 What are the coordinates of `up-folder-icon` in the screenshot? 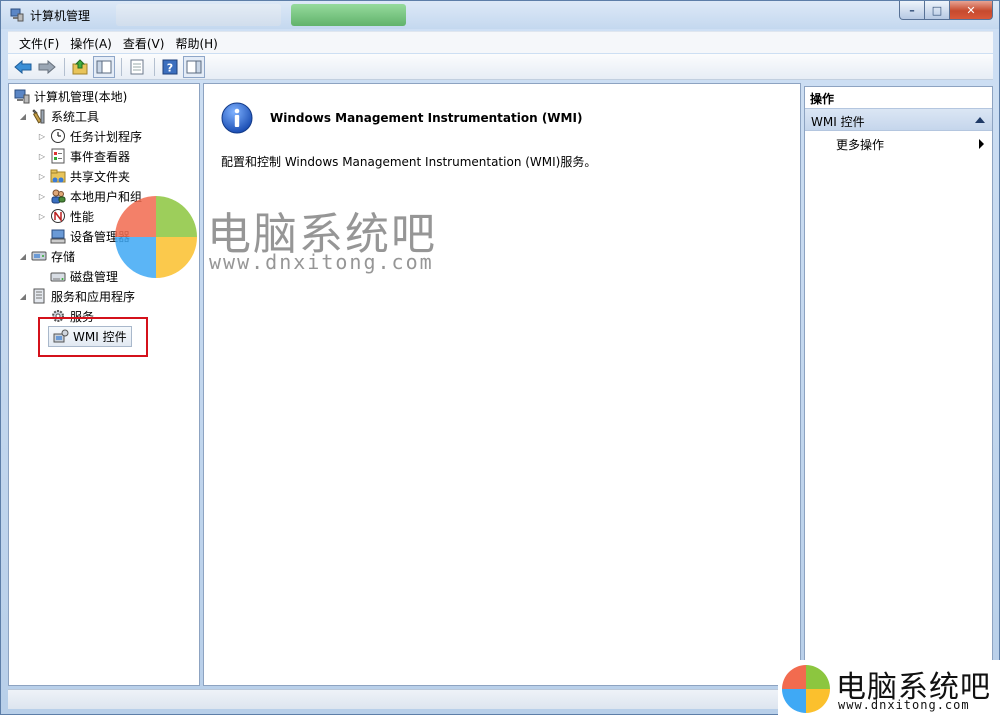 It's located at (80, 66).